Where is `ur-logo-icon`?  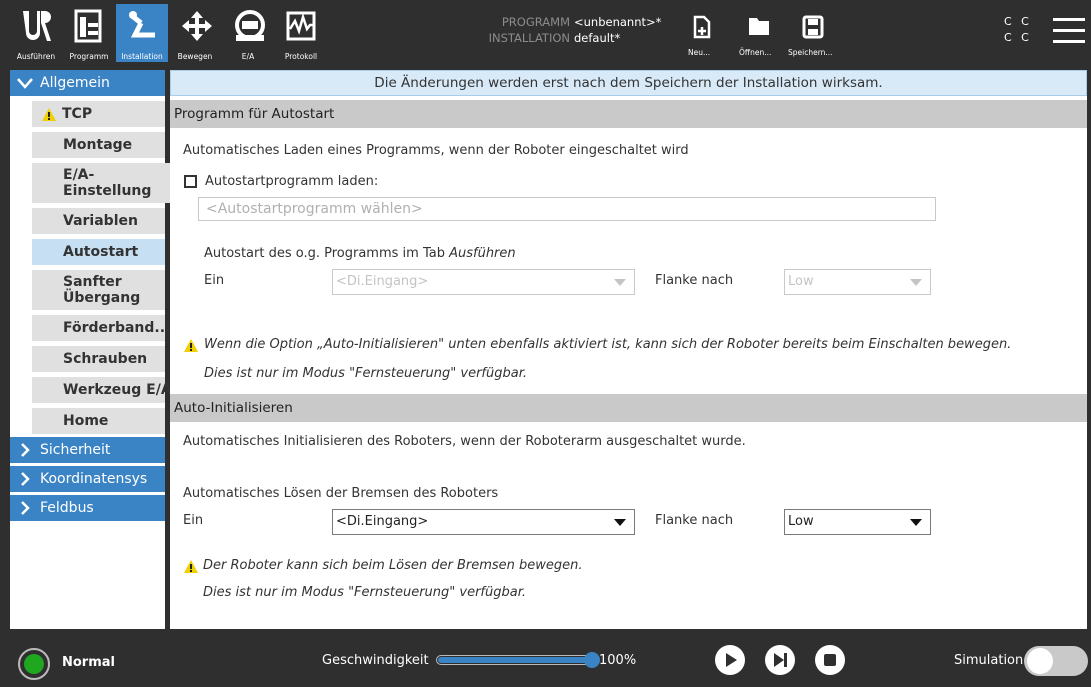 ur-logo-icon is located at coordinates (37, 26).